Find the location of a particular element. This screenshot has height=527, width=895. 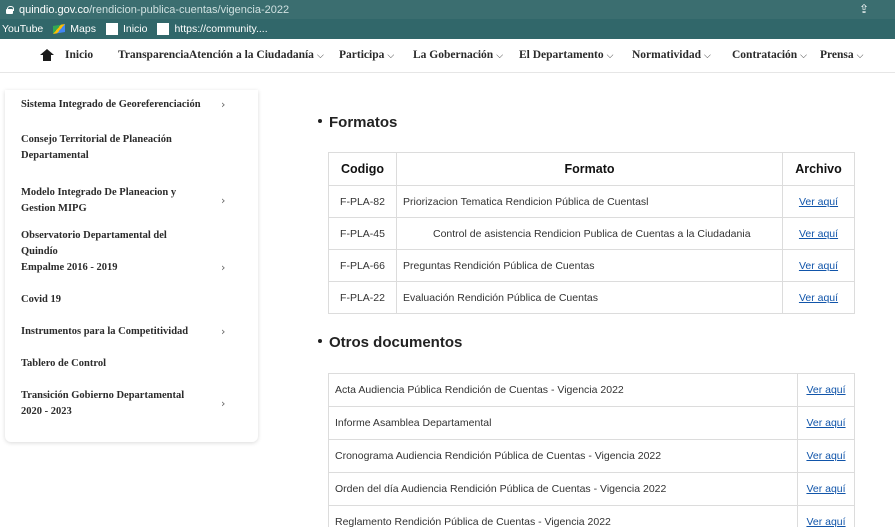

row-code: F-PLA-66 is located at coordinates (362, 265).